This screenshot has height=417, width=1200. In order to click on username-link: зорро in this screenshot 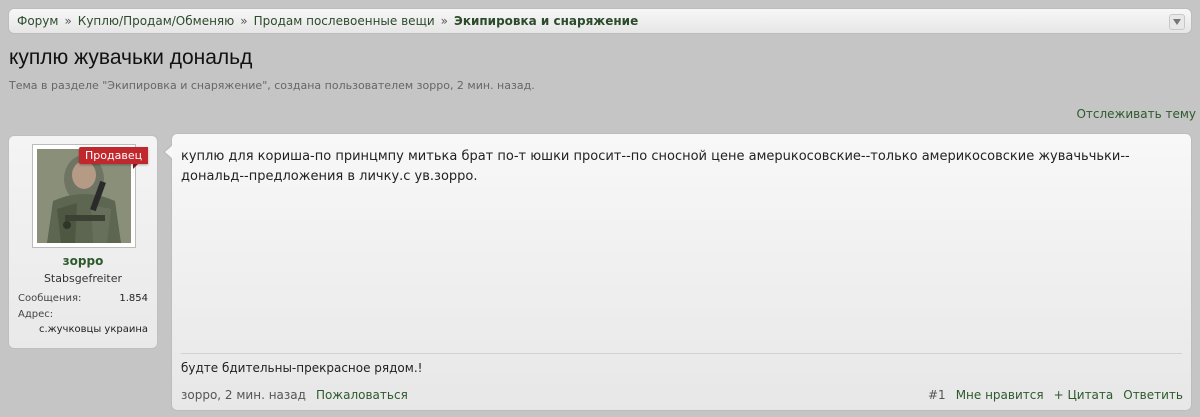, I will do `click(83, 261)`.